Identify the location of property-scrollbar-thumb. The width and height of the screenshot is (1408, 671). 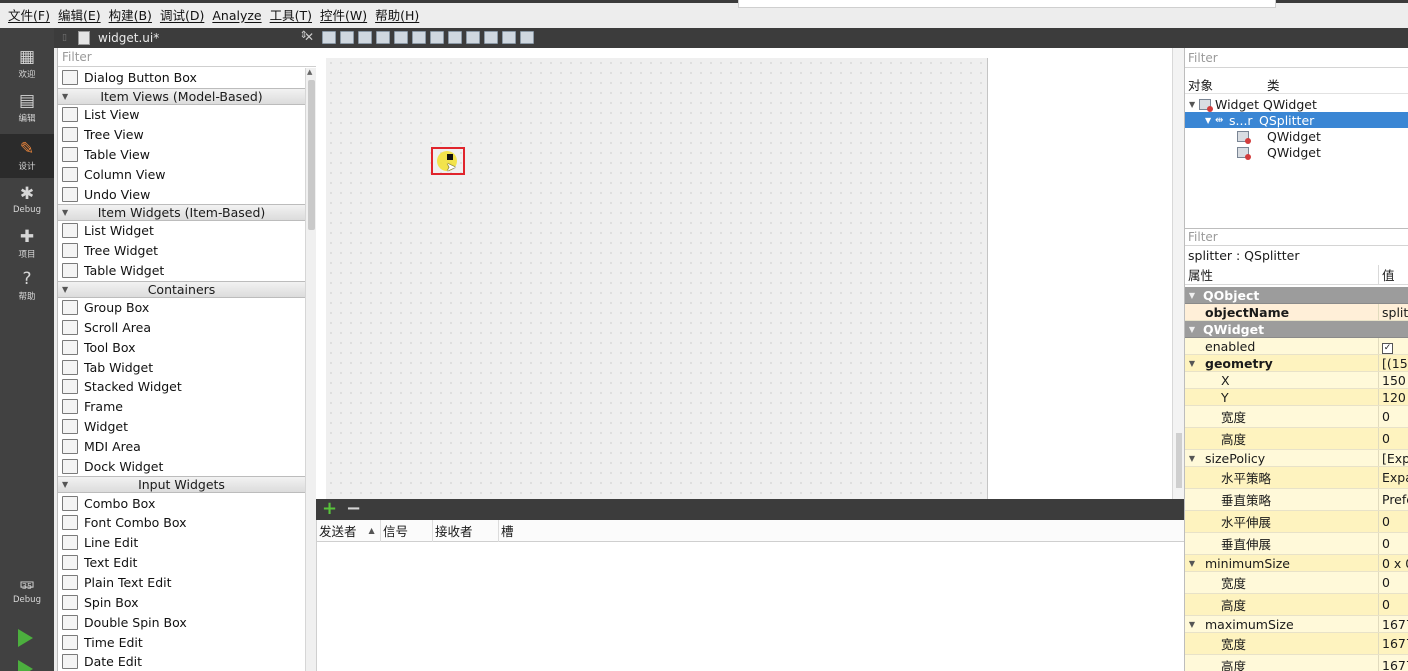
(1179, 460).